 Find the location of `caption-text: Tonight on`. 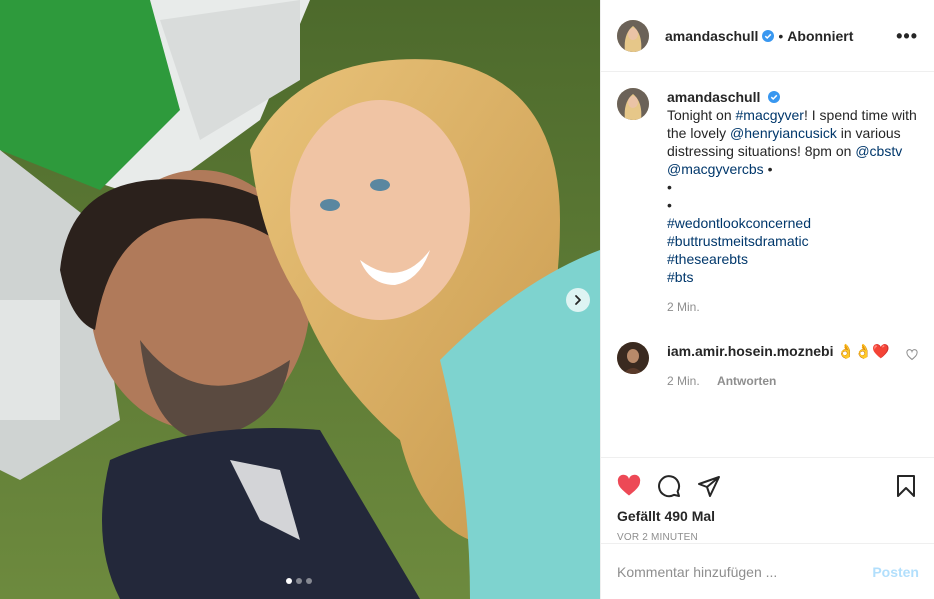

caption-text: Tonight on is located at coordinates (701, 115).